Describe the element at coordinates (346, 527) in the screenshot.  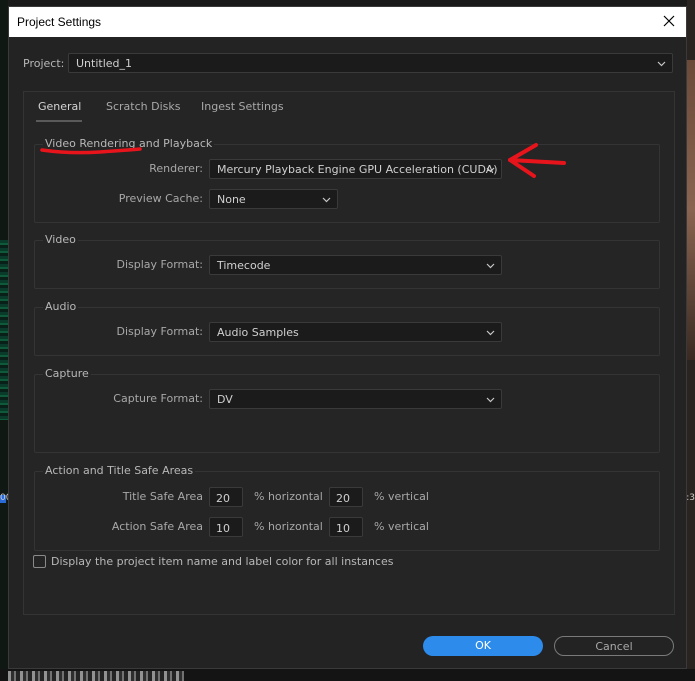
I see `action-safe-vertical-input` at that location.